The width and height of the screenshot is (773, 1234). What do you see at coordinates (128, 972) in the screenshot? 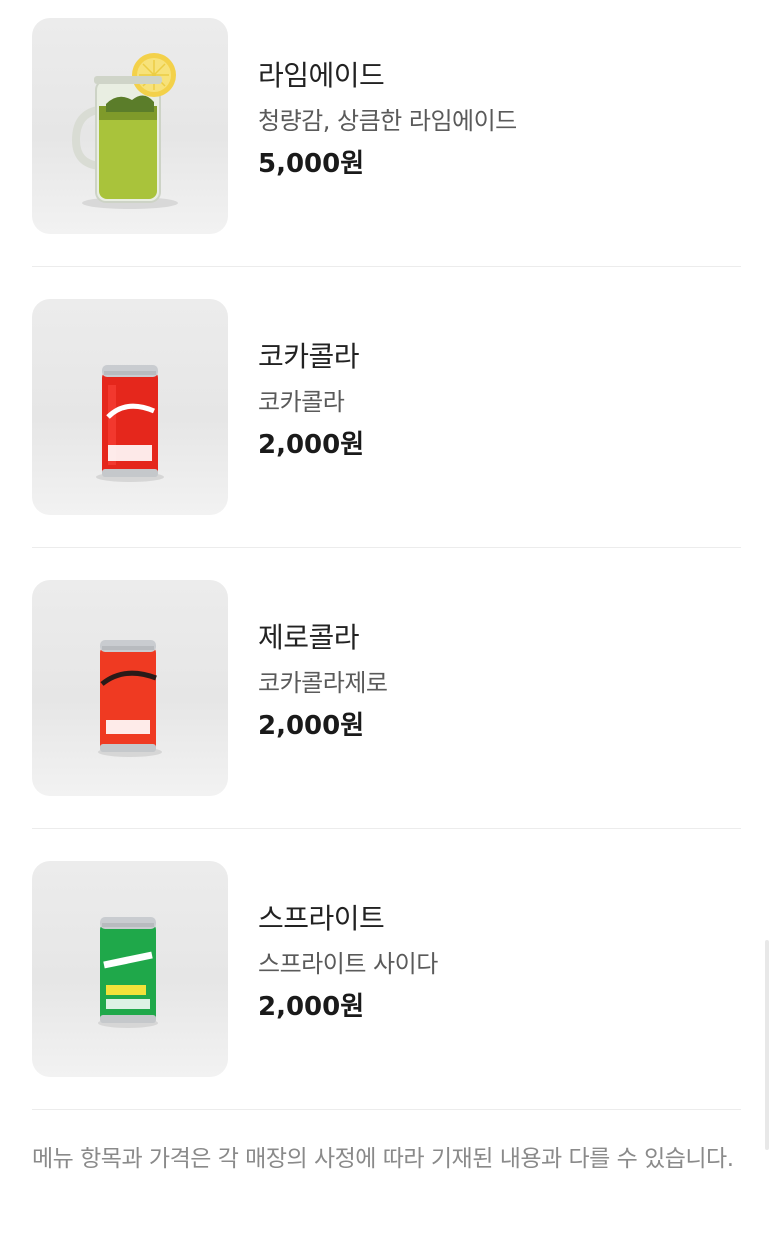
I see `sprite-can-illustration` at bounding box center [128, 972].